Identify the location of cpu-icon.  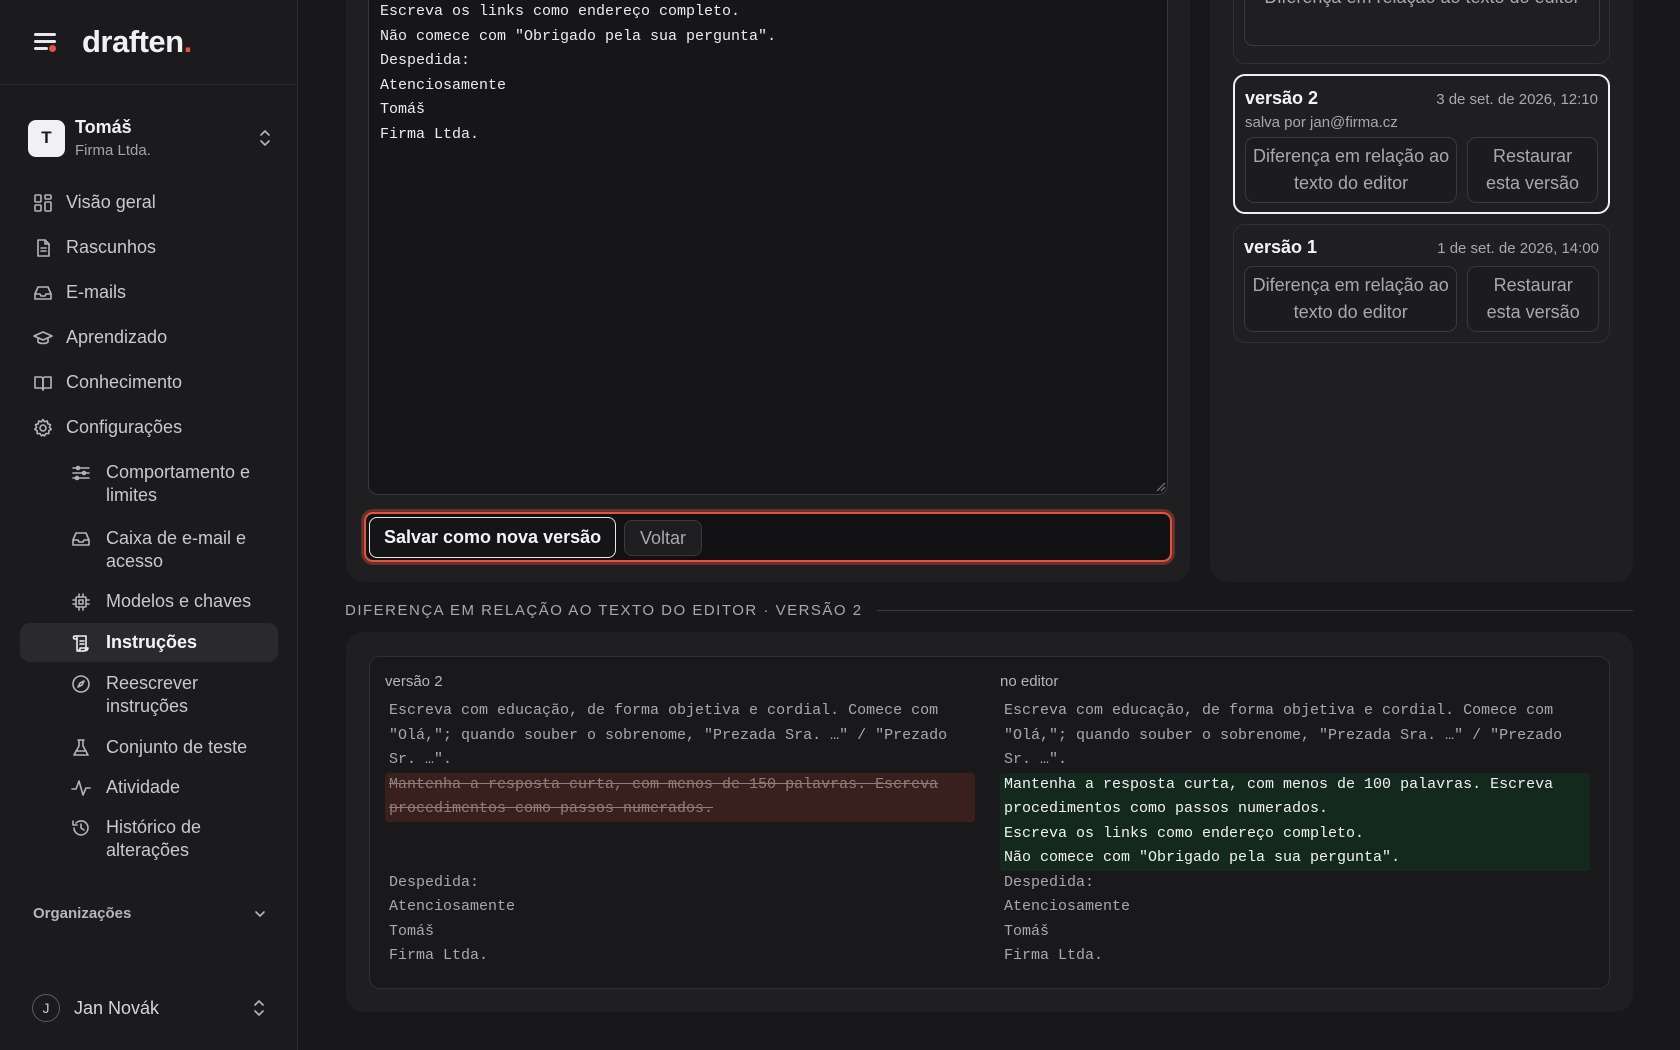
(81, 602).